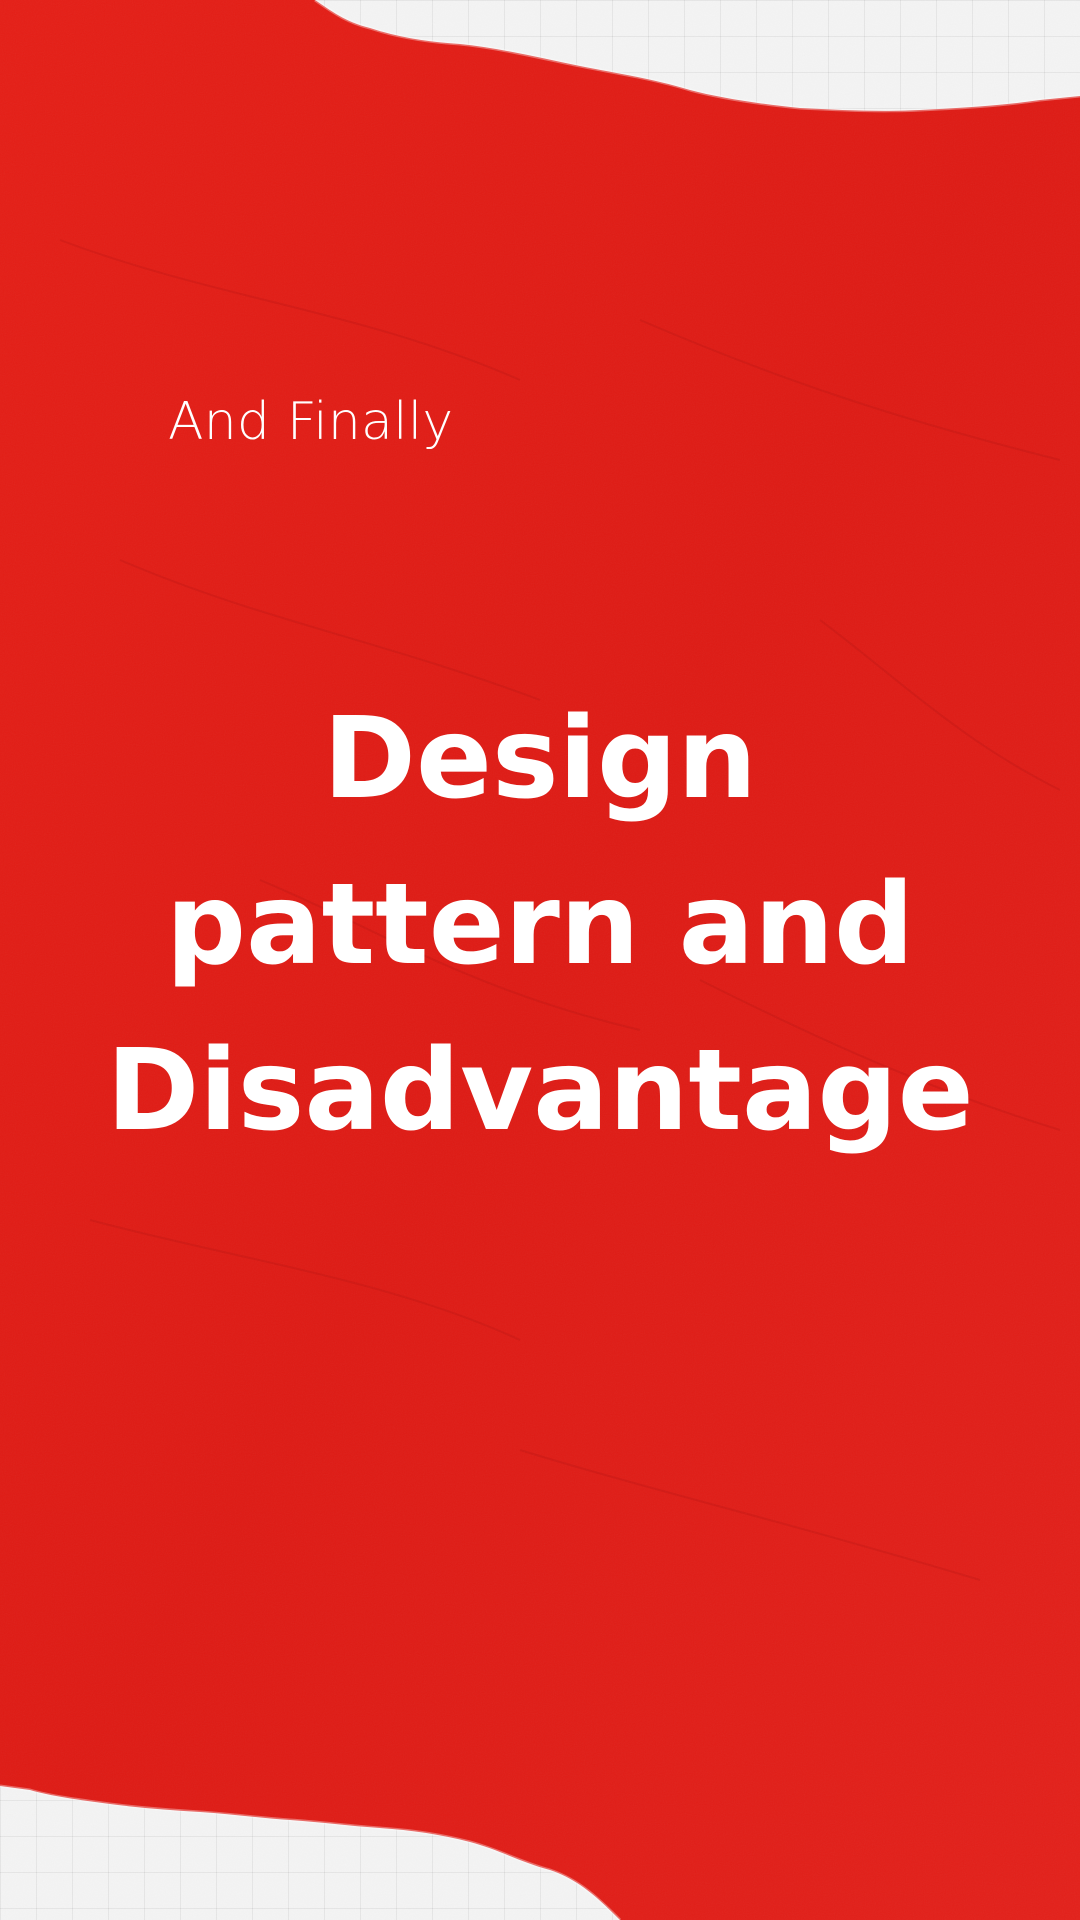  I want to click on subtitle: And Finally, so click(311, 422).